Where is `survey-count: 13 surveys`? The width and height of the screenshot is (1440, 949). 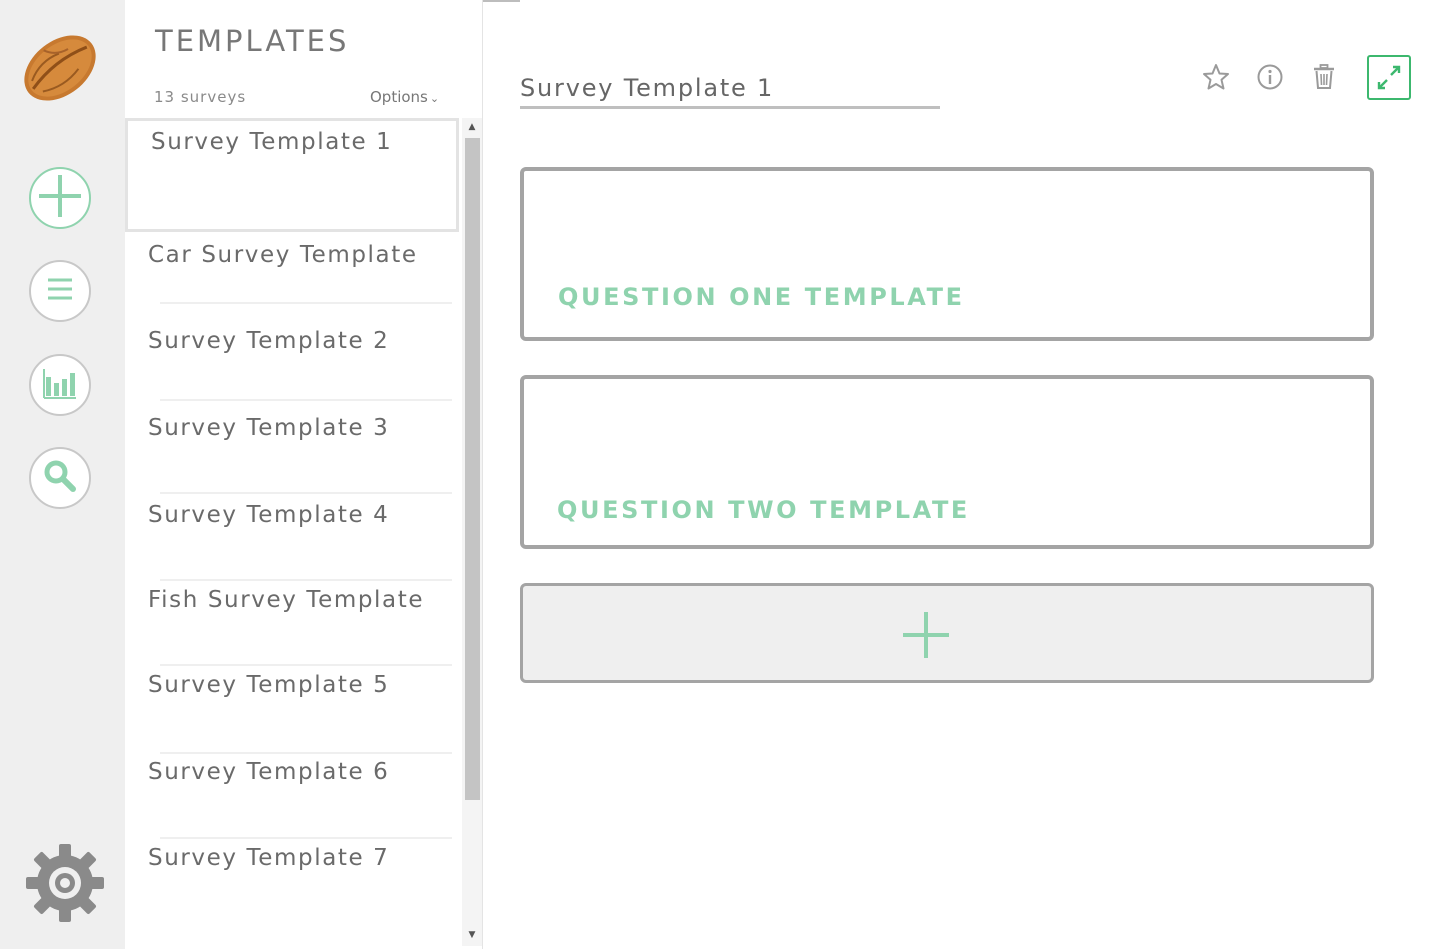 survey-count: 13 surveys is located at coordinates (200, 97).